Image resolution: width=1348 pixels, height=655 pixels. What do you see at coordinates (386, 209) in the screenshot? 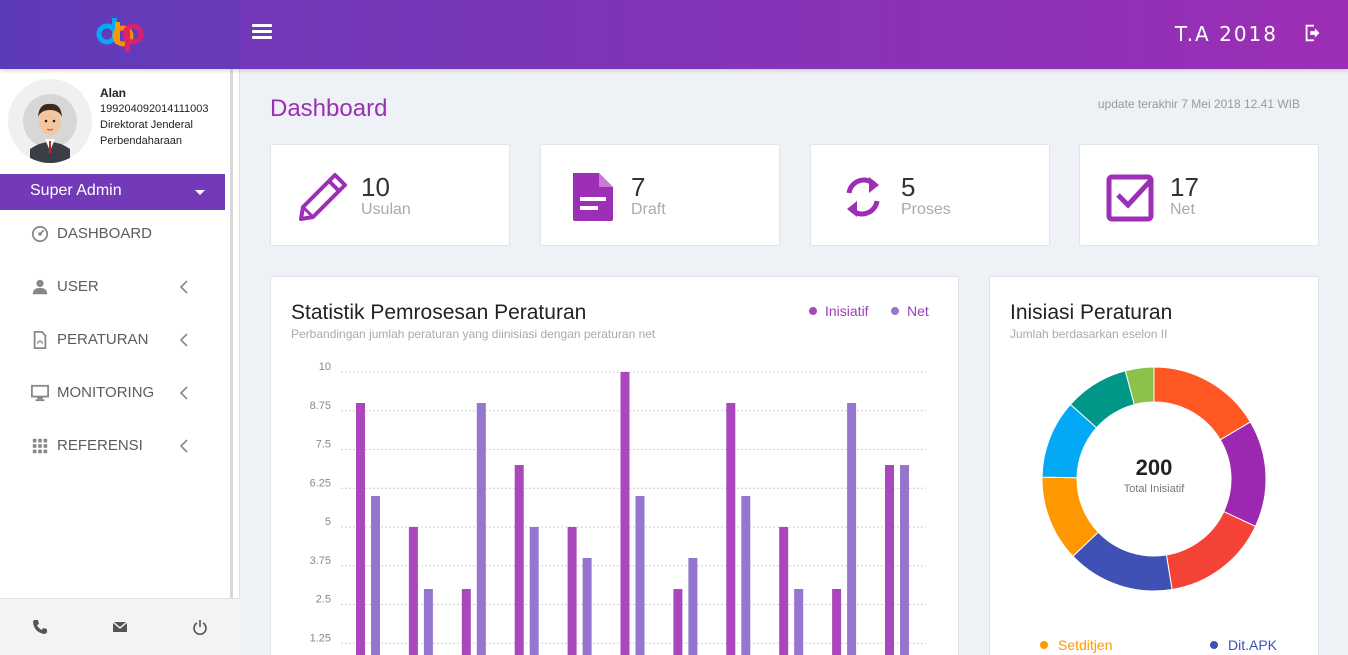
I see `stat-label: Usulan` at bounding box center [386, 209].